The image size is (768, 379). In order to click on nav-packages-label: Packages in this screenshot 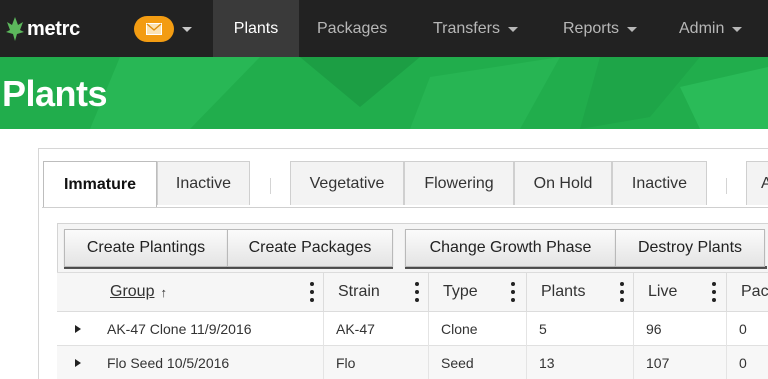, I will do `click(352, 28)`.